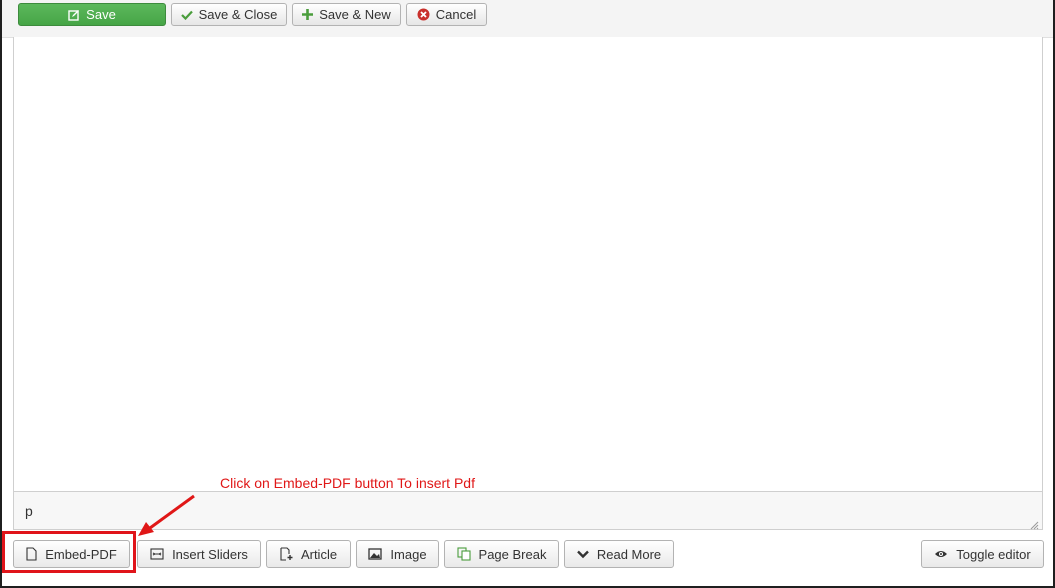 The width and height of the screenshot is (1055, 588). I want to click on eye-icon, so click(941, 554).